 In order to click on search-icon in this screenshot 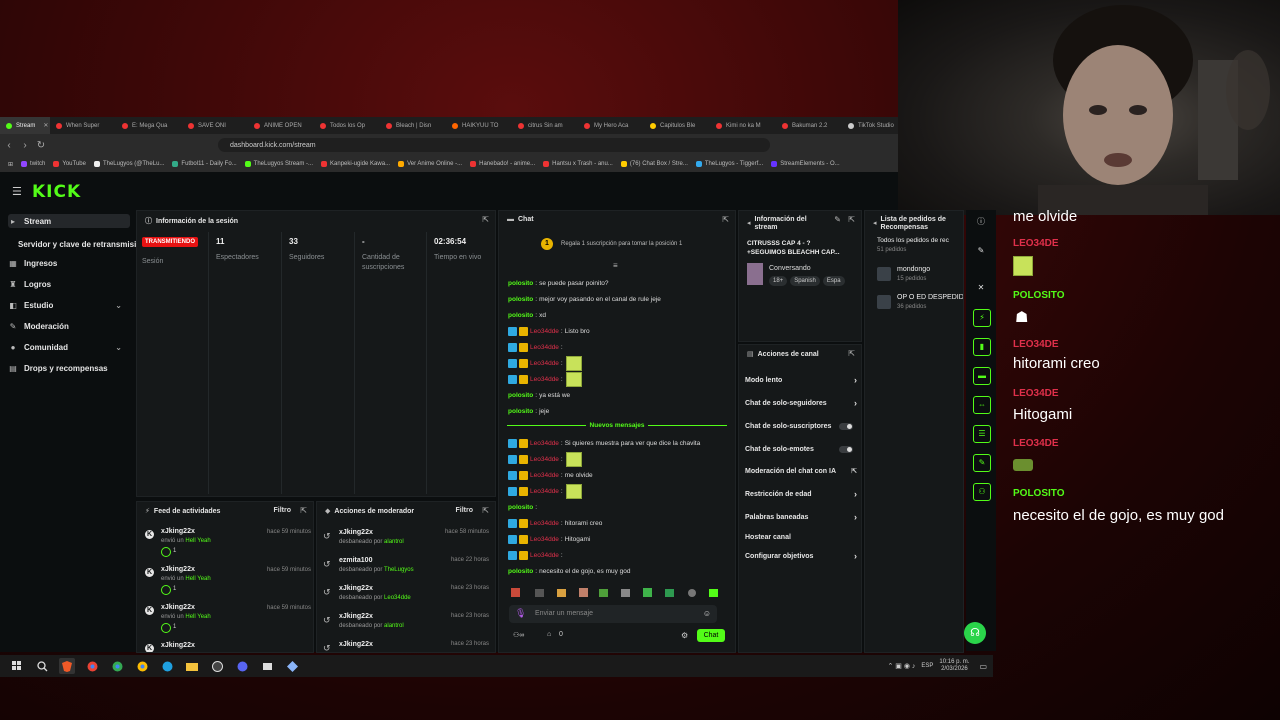, I will do `click(42, 666)`.